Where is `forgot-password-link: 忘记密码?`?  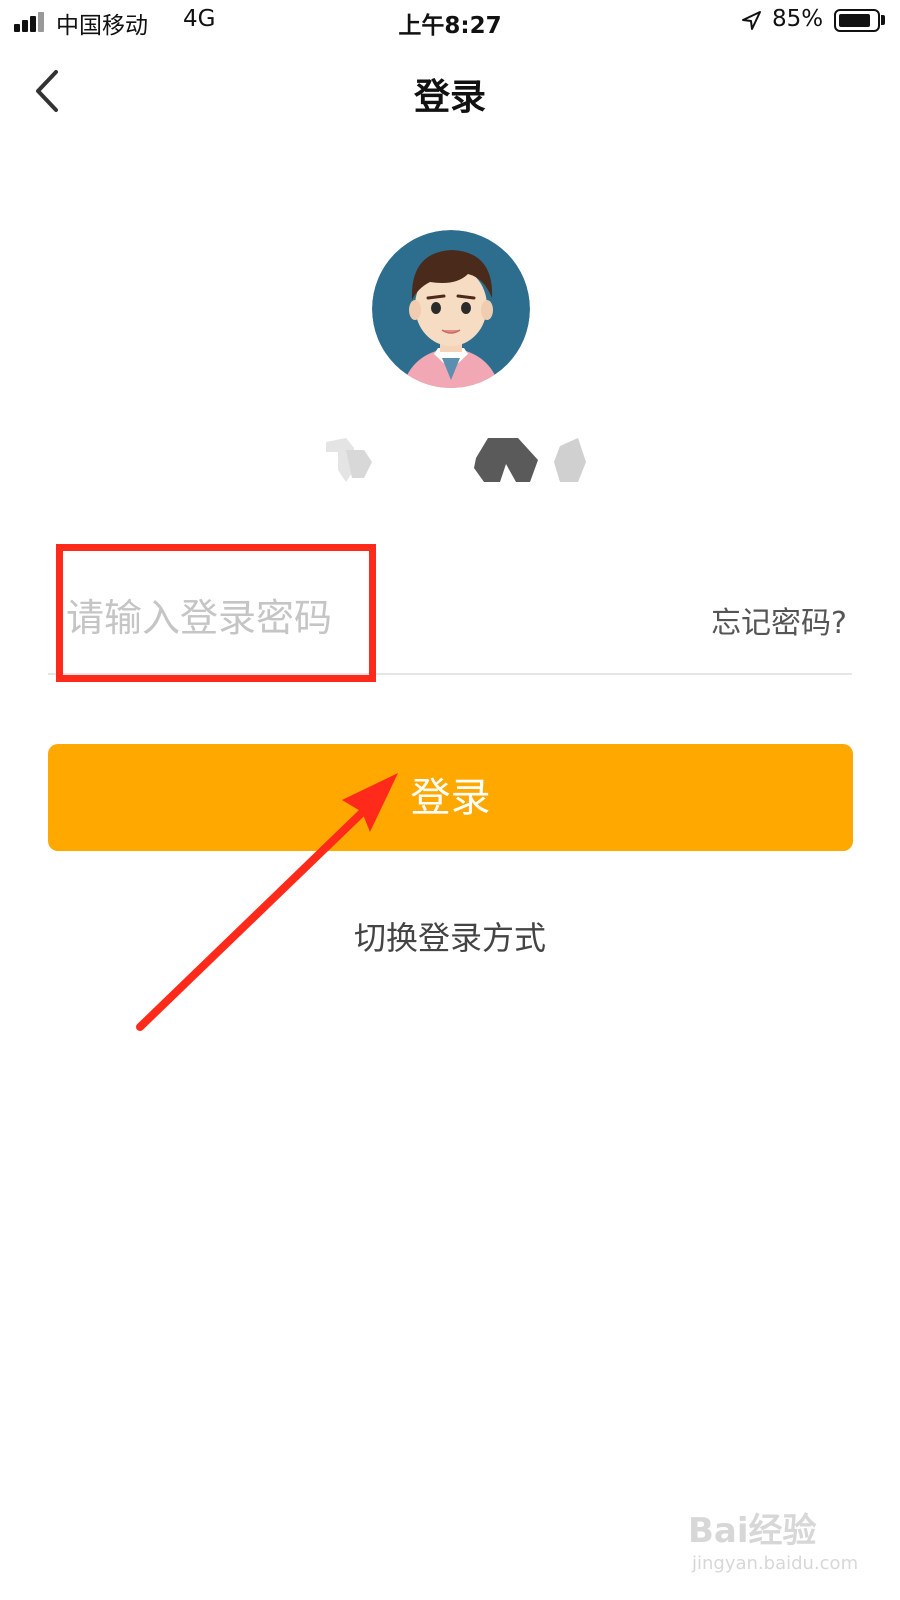 forgot-password-link: 忘记密码? is located at coordinates (779, 620).